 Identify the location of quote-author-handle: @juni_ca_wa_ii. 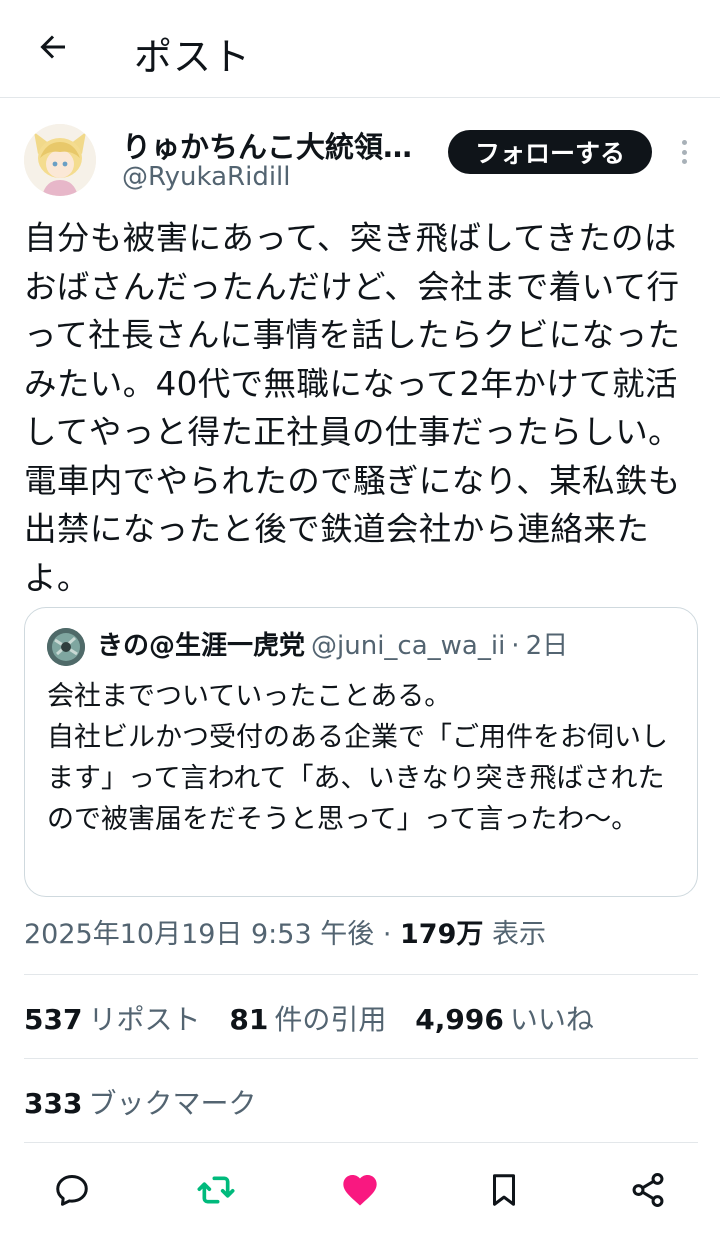
(408, 646).